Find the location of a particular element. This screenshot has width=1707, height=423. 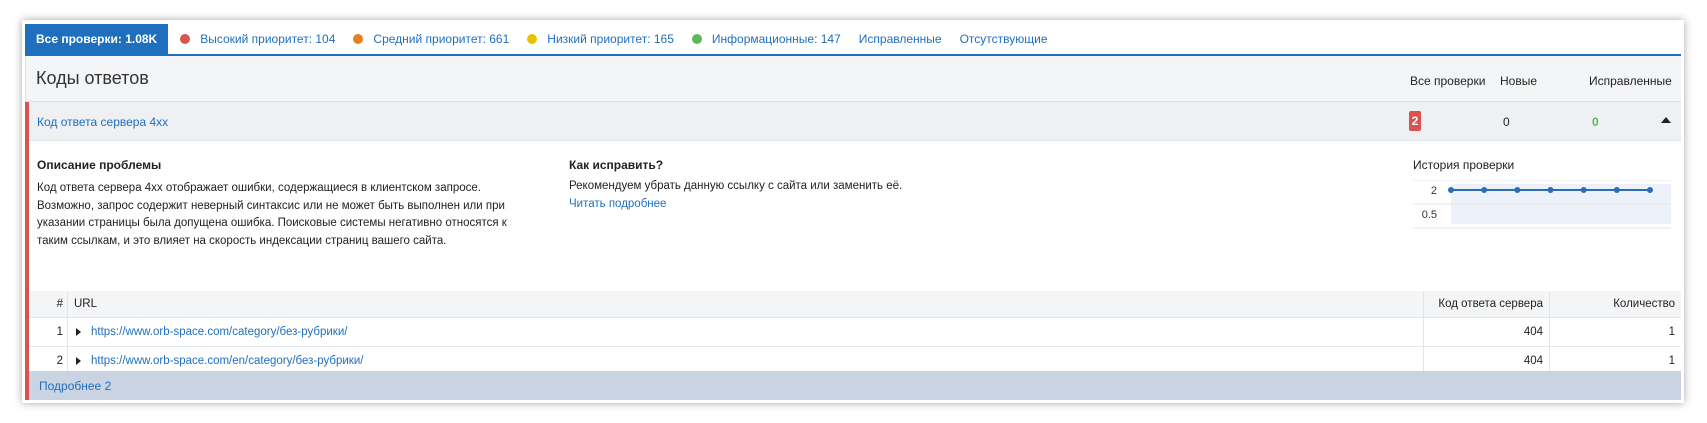

column-header-all: Все проверки is located at coordinates (1448, 81).